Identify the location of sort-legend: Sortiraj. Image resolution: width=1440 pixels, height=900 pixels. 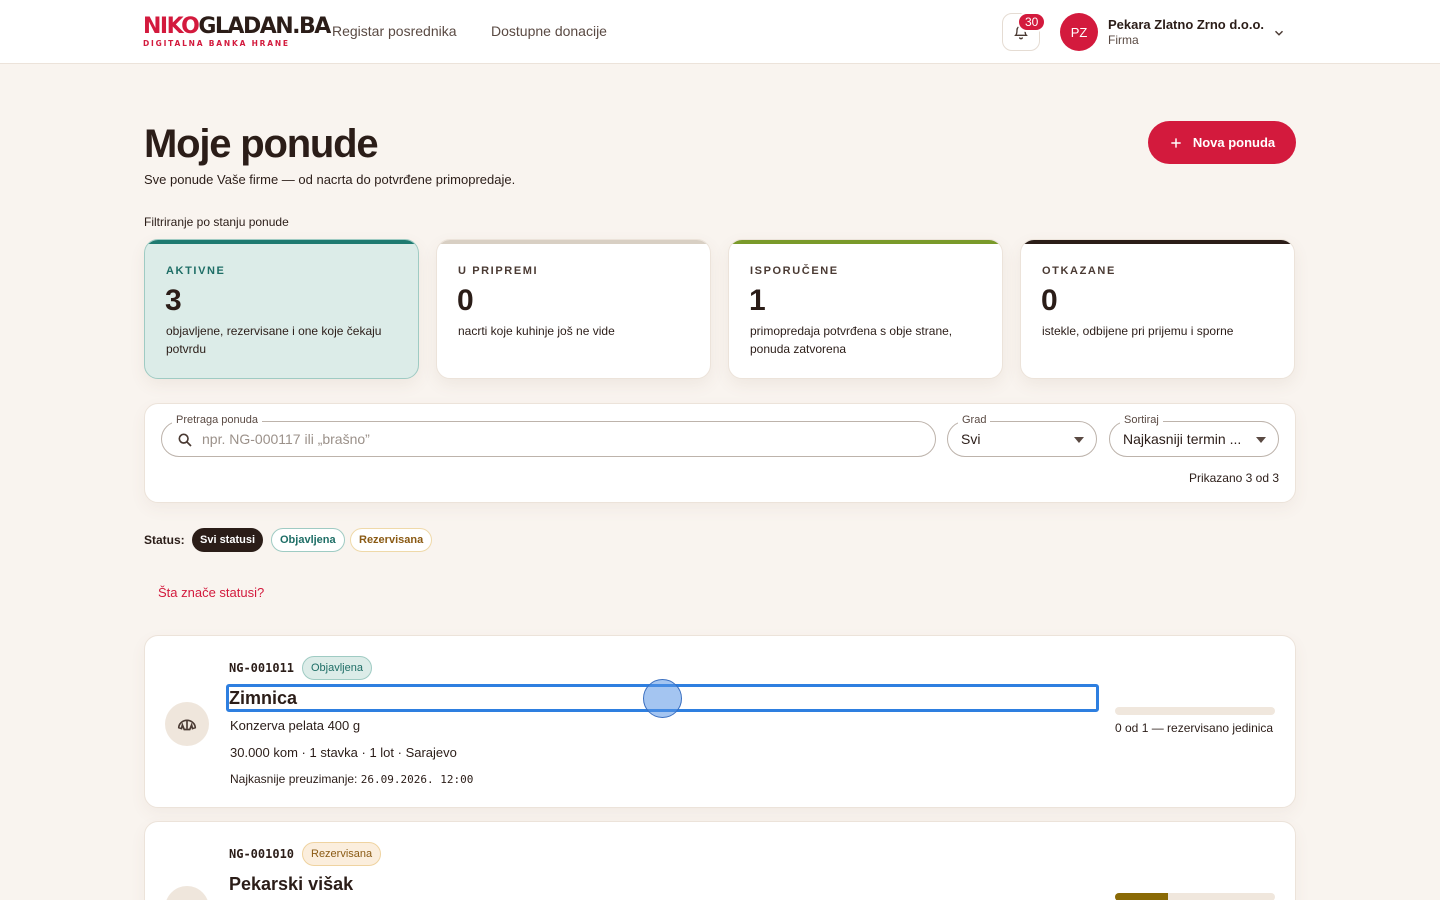
(1141, 420).